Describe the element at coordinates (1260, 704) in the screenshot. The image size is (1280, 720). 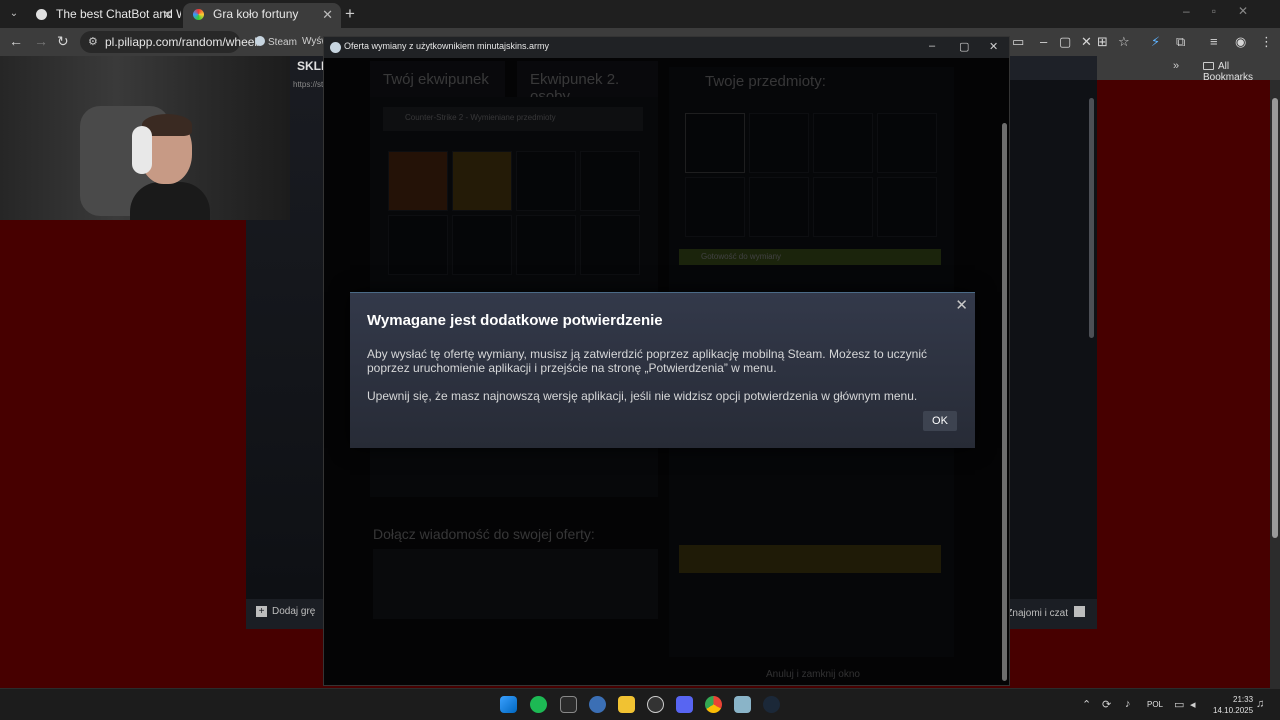
I see `notification-bell-icon: ♫` at that location.